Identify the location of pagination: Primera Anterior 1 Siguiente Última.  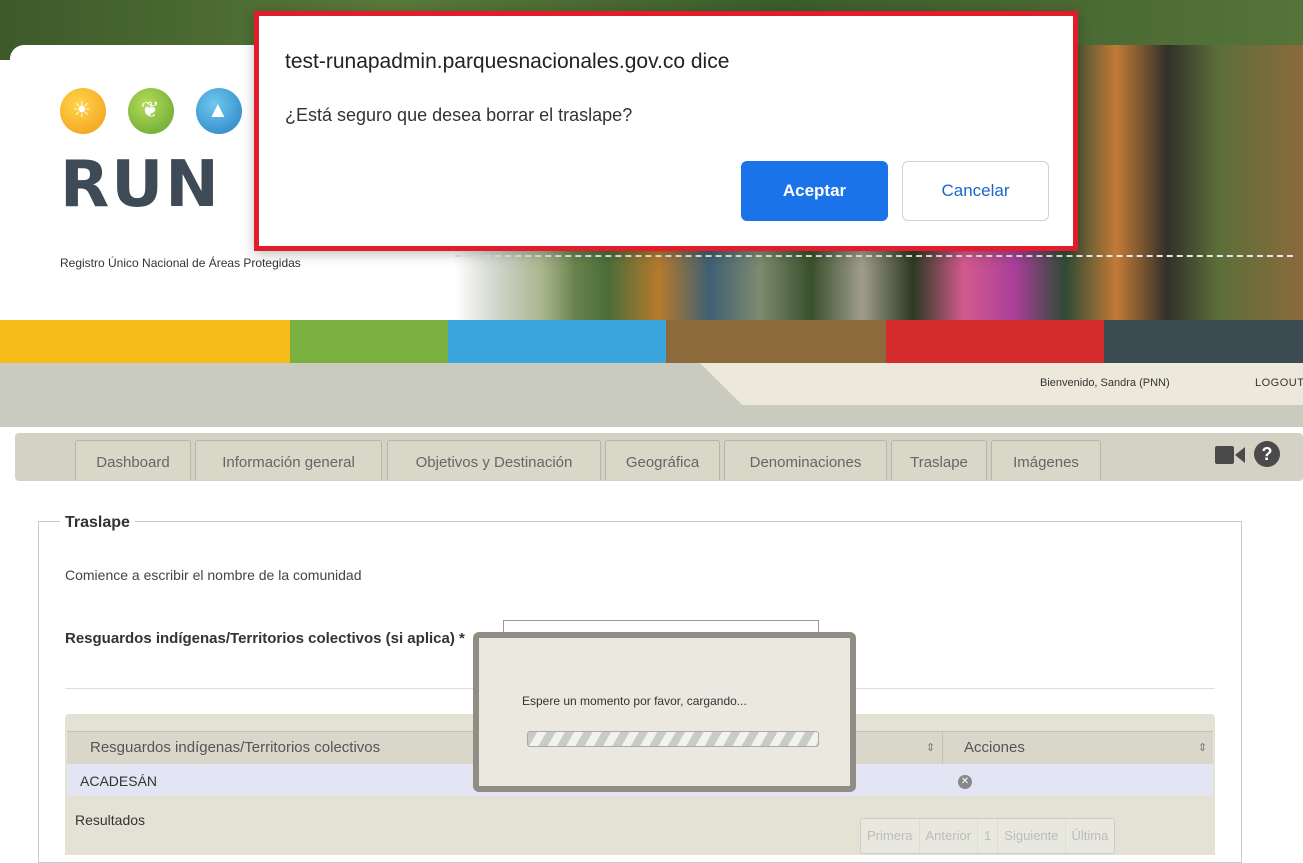
(988, 836).